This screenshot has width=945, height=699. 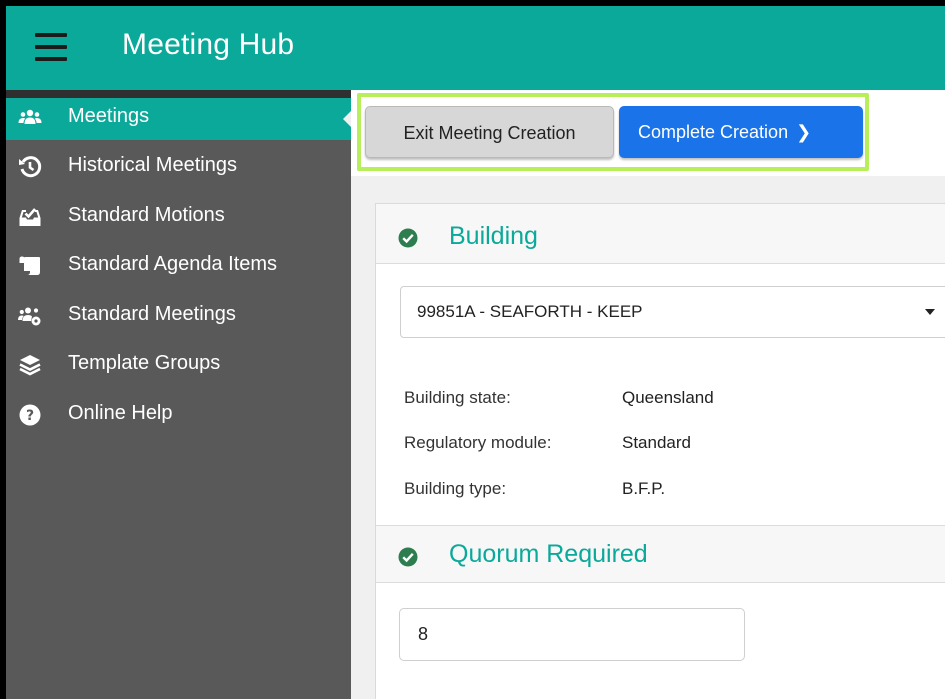 I want to click on building-select: 99851A - SEAFORTH - KEEP, so click(x=672, y=312).